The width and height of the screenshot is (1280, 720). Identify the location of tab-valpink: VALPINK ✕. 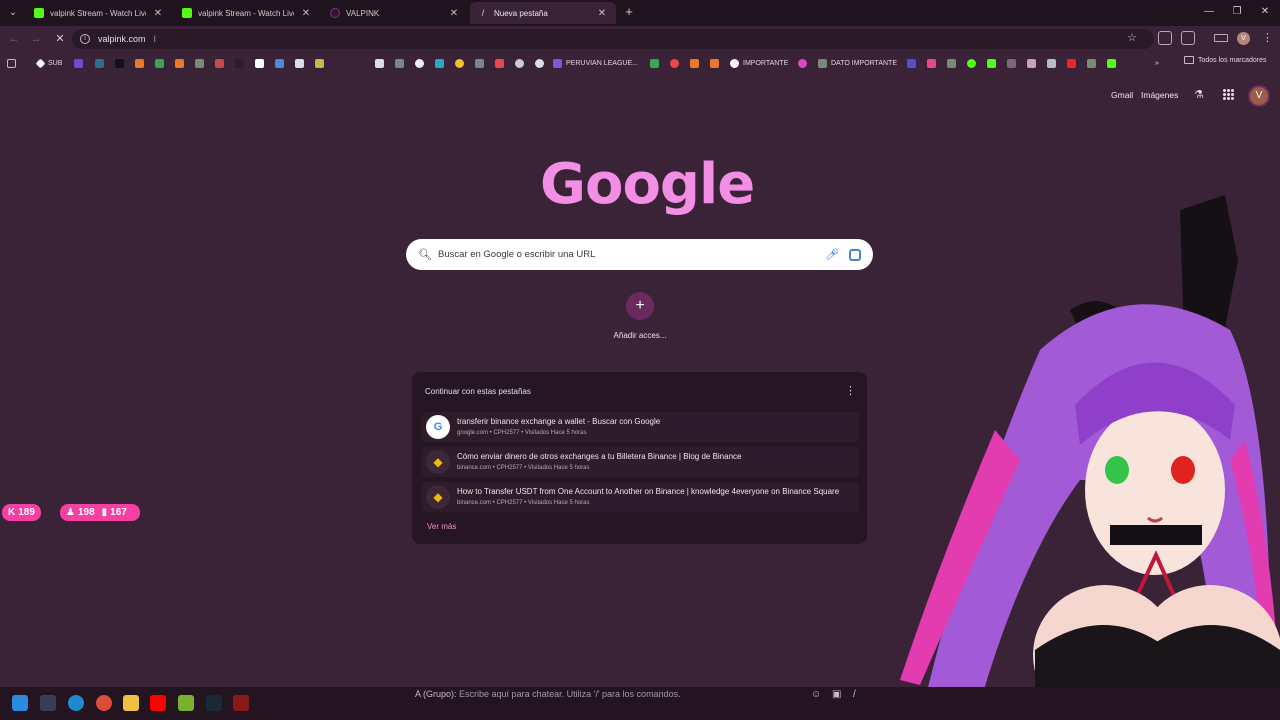
(395, 13).